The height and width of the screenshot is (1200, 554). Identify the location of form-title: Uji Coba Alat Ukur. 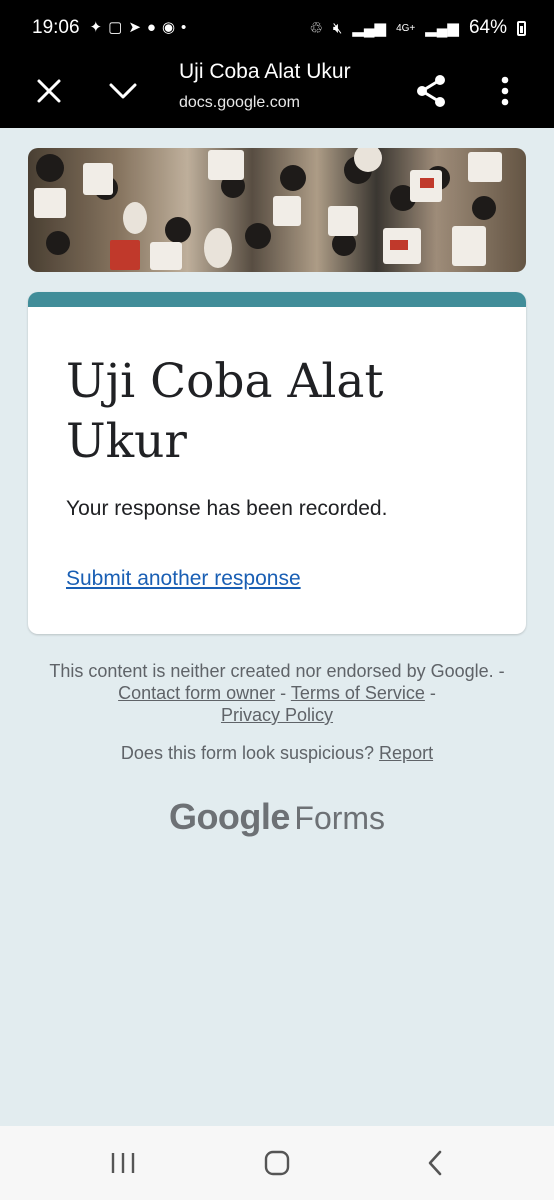
(225, 411).